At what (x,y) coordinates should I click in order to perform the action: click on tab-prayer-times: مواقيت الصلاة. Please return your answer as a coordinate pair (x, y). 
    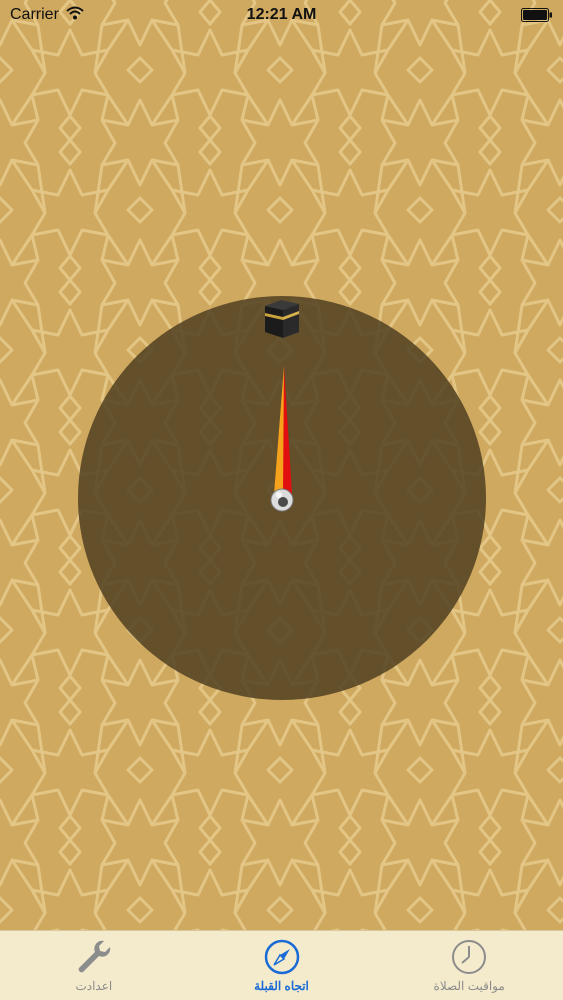
    Looking at the image, I should click on (469, 965).